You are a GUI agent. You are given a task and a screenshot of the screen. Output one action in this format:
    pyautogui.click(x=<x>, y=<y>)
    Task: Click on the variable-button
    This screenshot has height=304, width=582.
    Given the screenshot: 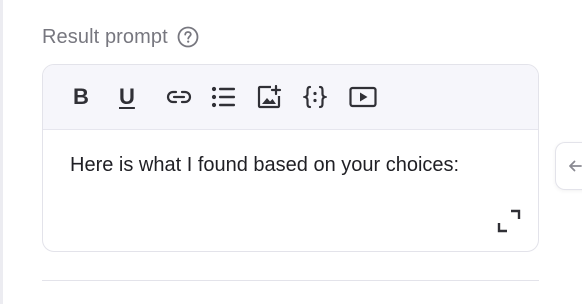 What is the action you would take?
    pyautogui.click(x=326, y=97)
    